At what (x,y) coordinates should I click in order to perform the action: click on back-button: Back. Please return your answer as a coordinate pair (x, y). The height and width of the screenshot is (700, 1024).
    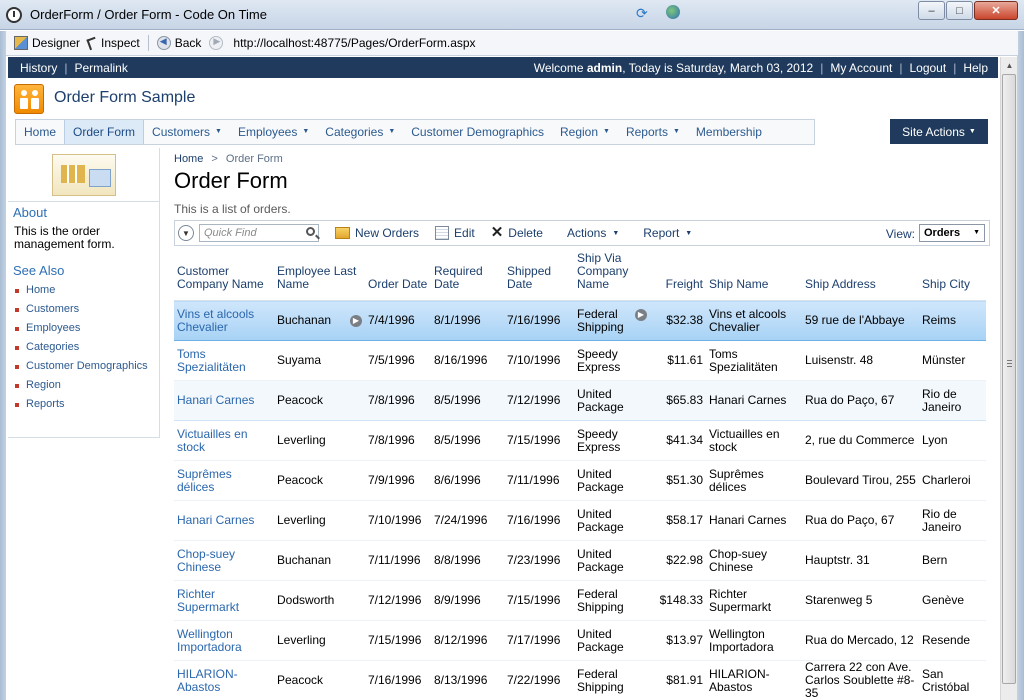
    Looking at the image, I should click on (178, 43).